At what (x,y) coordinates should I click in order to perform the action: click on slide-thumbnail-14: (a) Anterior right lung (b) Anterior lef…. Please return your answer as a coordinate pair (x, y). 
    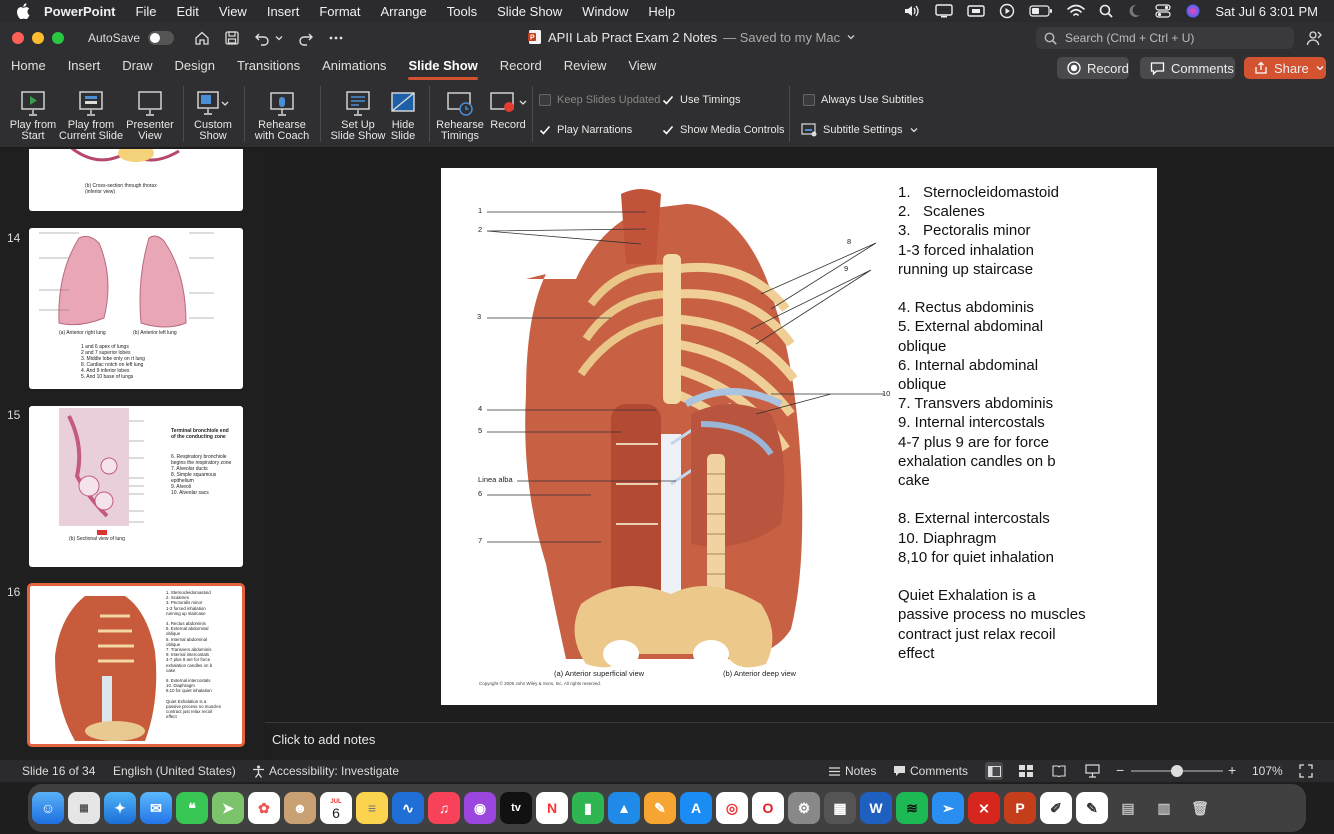
    Looking at the image, I should click on (136, 308).